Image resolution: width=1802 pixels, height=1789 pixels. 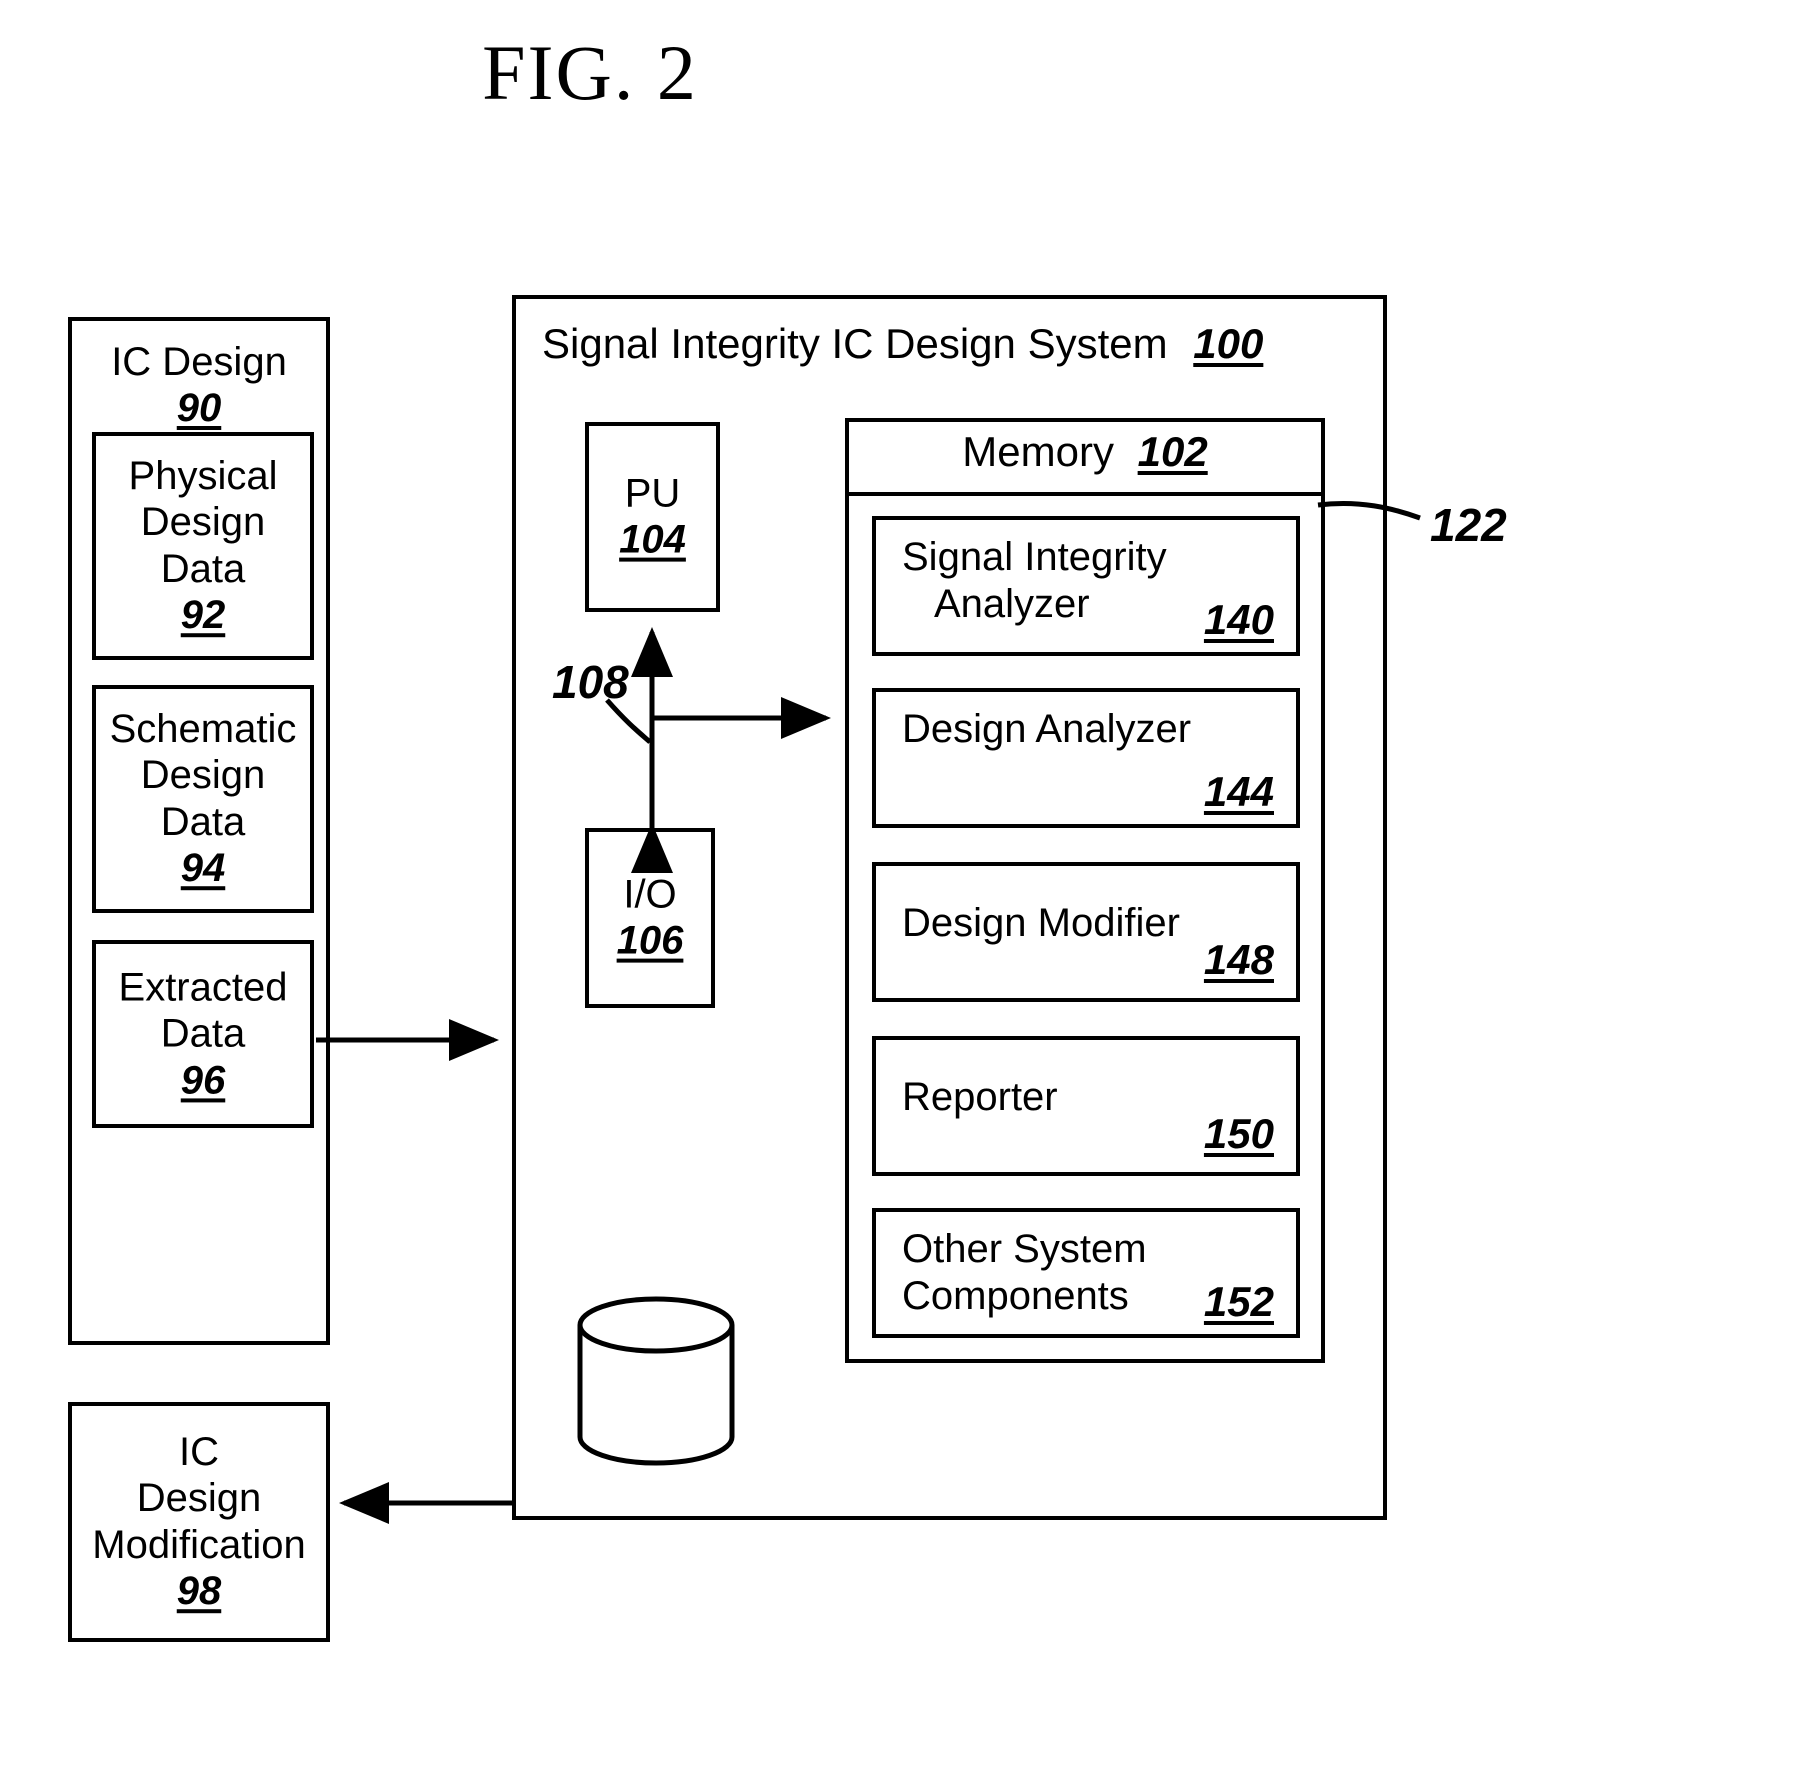 I want to click on system-ref: 100, so click(x=1228, y=343).